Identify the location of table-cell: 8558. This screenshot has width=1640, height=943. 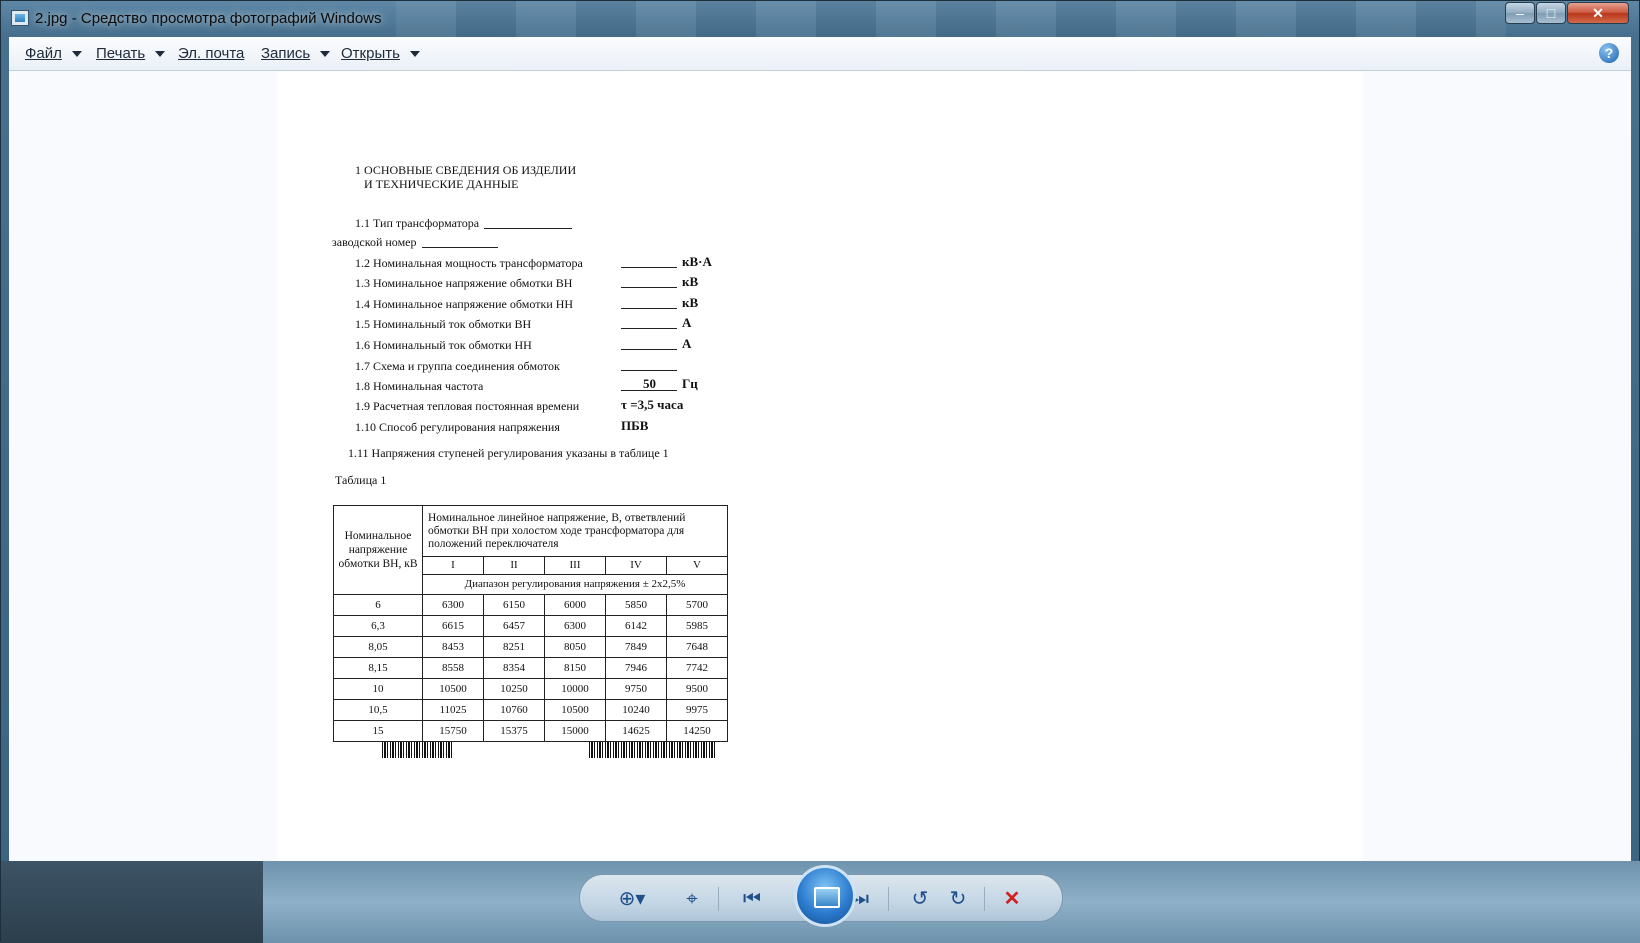
(453, 668).